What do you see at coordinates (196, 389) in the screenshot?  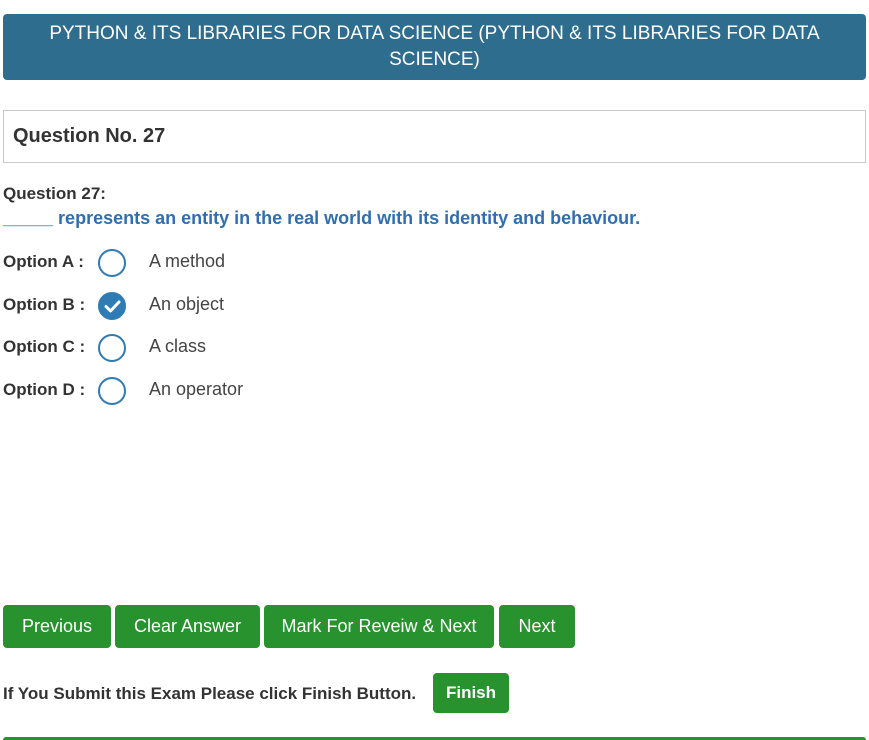 I see `option-d-text: An operator` at bounding box center [196, 389].